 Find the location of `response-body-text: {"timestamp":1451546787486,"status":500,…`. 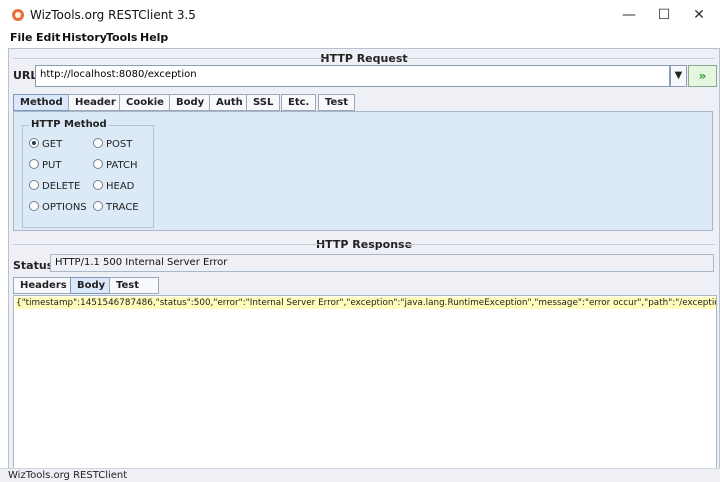

response-body-text: {"timestamp":1451546787486,"status":500,… is located at coordinates (365, 303).